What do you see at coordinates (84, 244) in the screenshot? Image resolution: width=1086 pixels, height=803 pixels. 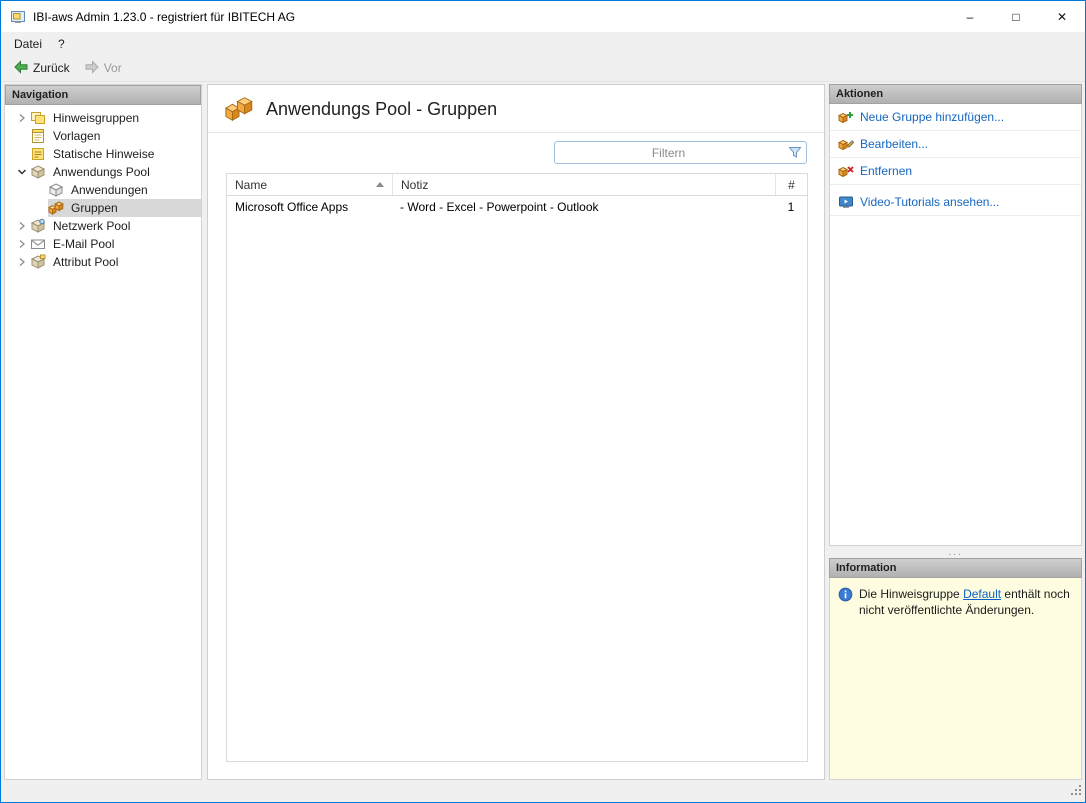 I see `sidebar-item-label: E-Mail Pool` at bounding box center [84, 244].